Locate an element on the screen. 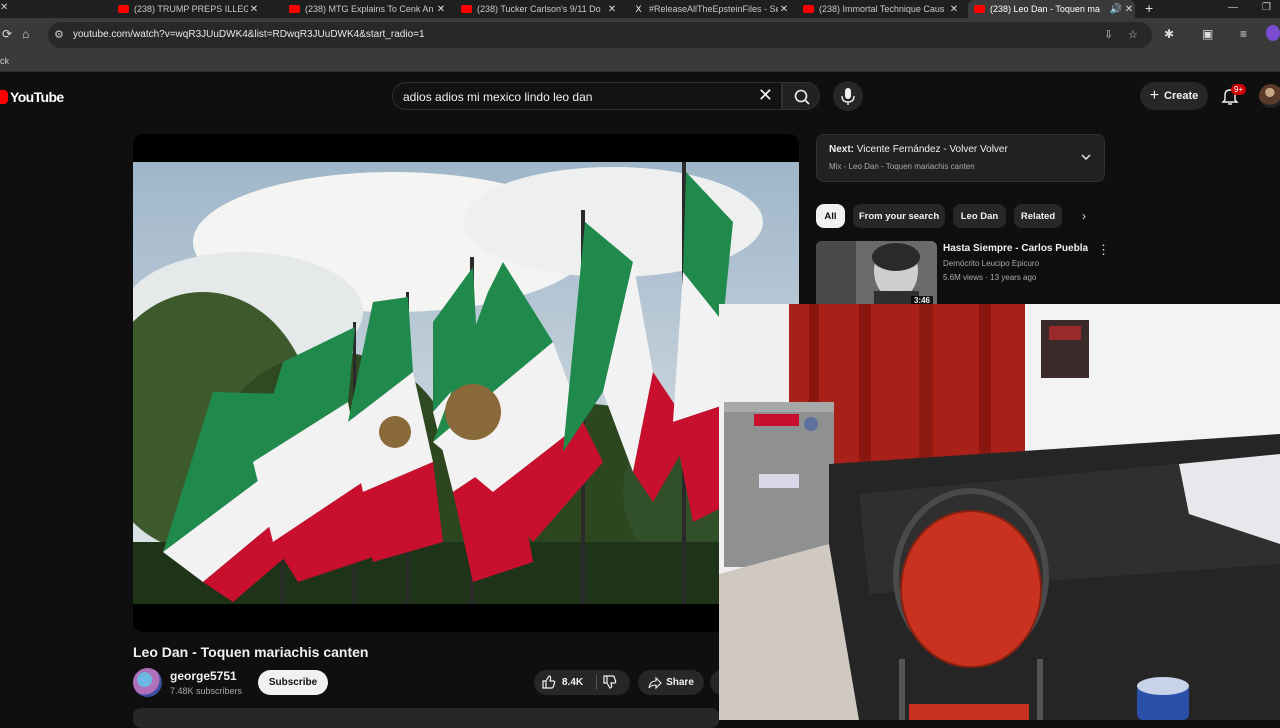 Image resolution: width=1280 pixels, height=728 pixels. recommendation-title: Hasta Siempre - Carlos Puebla is located at coordinates (1015, 248).